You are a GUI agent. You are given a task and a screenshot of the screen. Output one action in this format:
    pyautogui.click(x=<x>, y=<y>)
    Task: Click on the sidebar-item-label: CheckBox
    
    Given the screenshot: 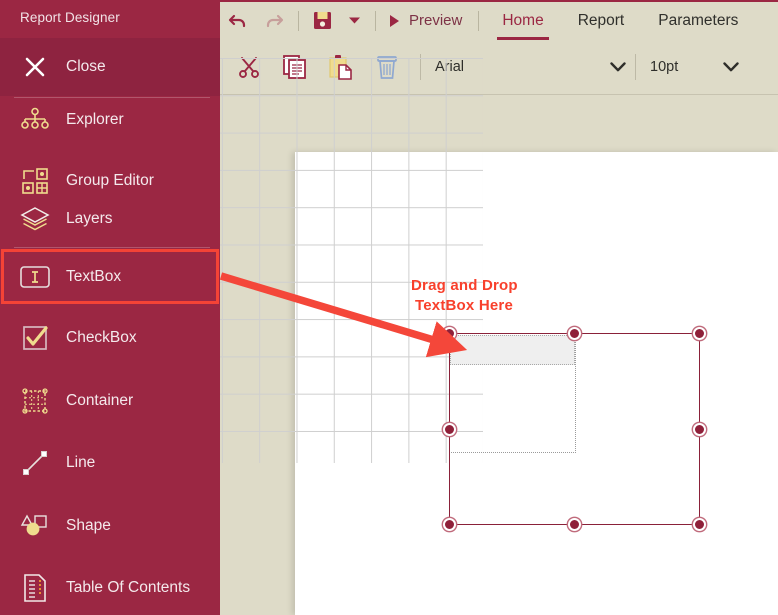 What is the action you would take?
    pyautogui.click(x=101, y=337)
    